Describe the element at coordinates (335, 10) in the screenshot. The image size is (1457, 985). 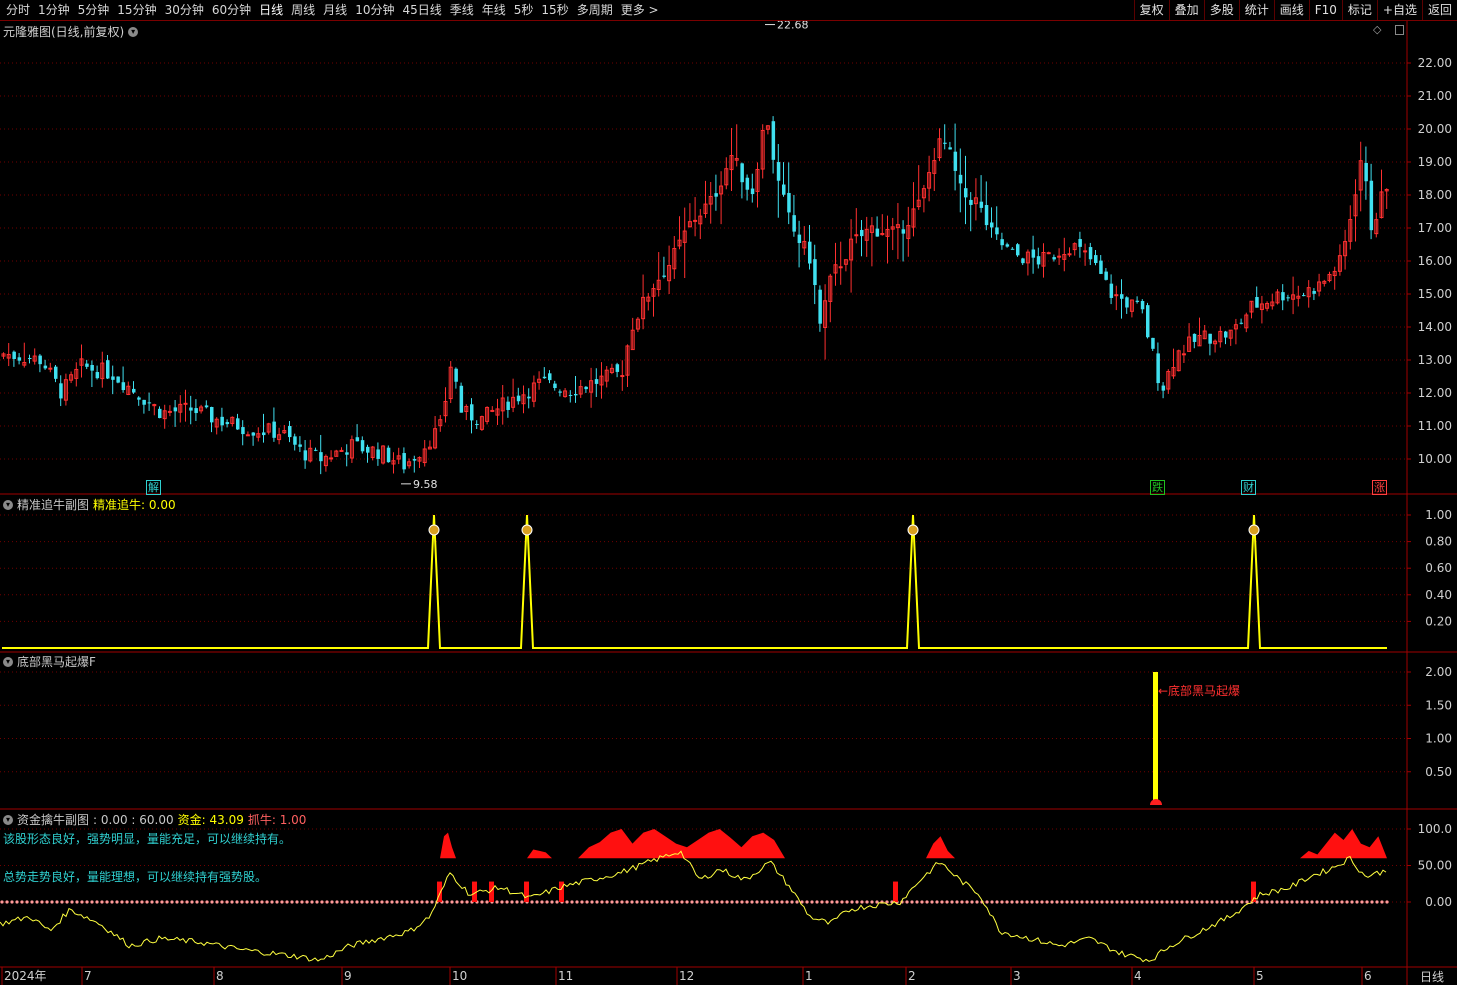
I see `period-tab: 月线` at that location.